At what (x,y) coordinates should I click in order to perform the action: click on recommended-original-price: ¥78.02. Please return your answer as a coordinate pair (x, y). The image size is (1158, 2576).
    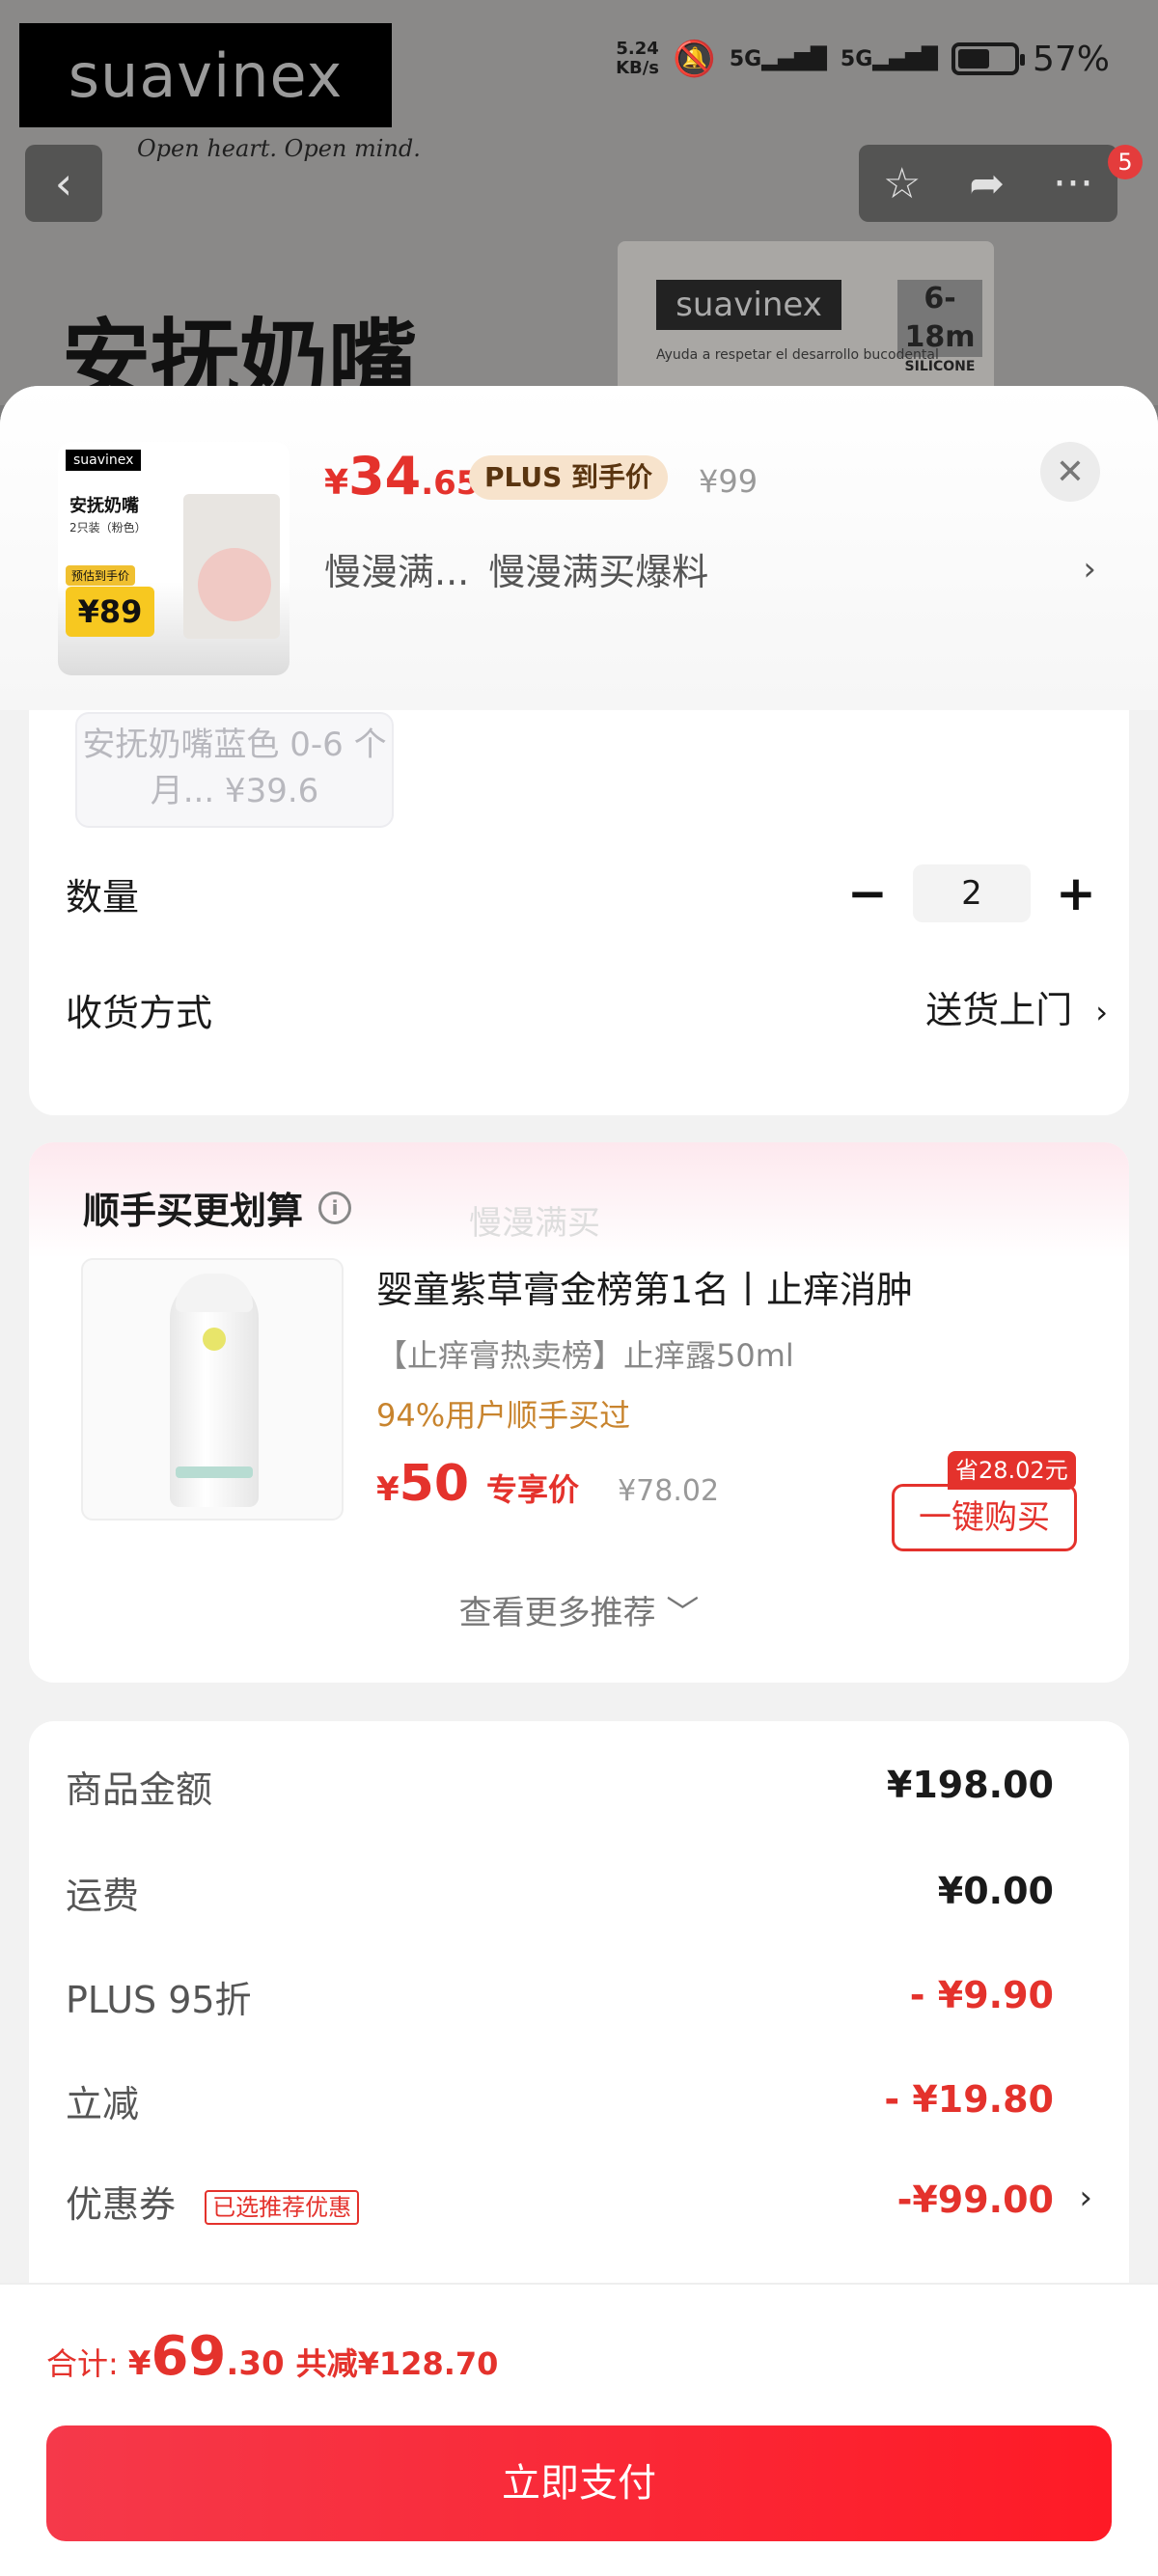
    Looking at the image, I should click on (669, 1491).